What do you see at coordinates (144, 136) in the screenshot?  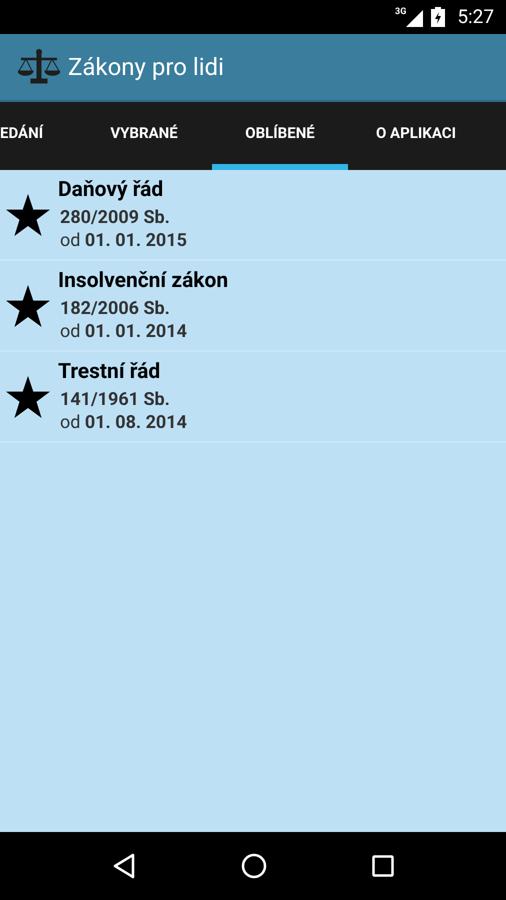 I see `tab: VYBRANÉ` at bounding box center [144, 136].